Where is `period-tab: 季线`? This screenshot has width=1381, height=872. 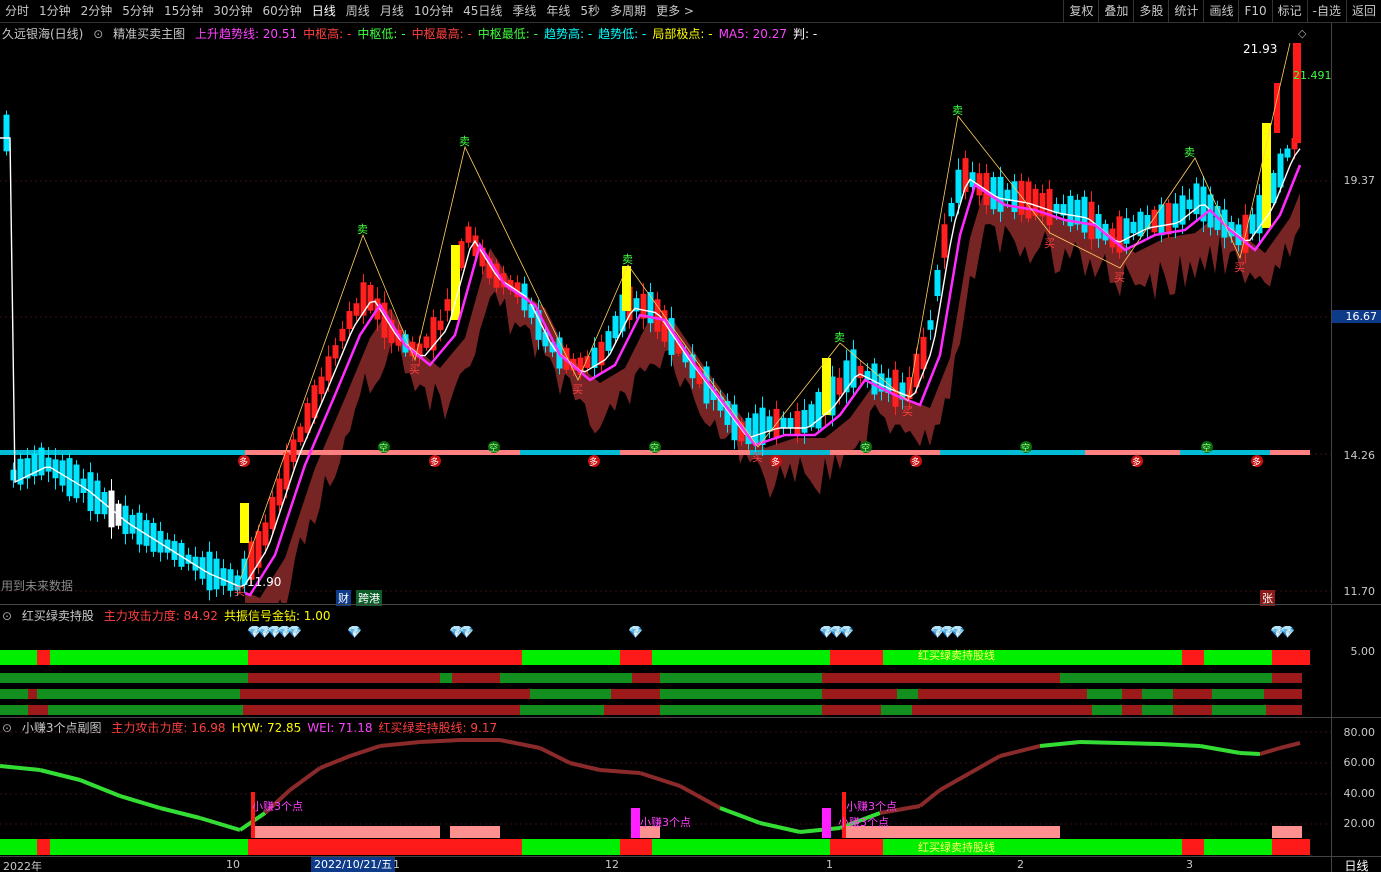 period-tab: 季线 is located at coordinates (524, 11).